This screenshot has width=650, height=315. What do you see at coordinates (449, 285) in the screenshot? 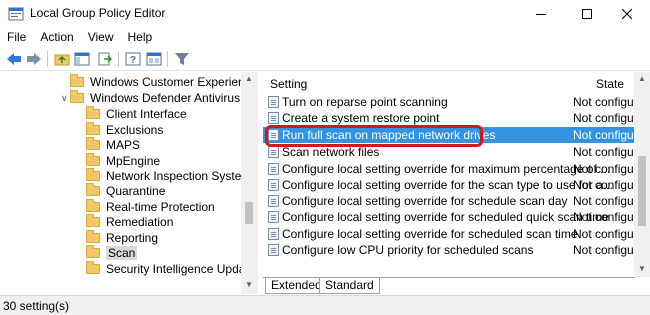
I see `view-tabs: Extended Standard` at bounding box center [449, 285].